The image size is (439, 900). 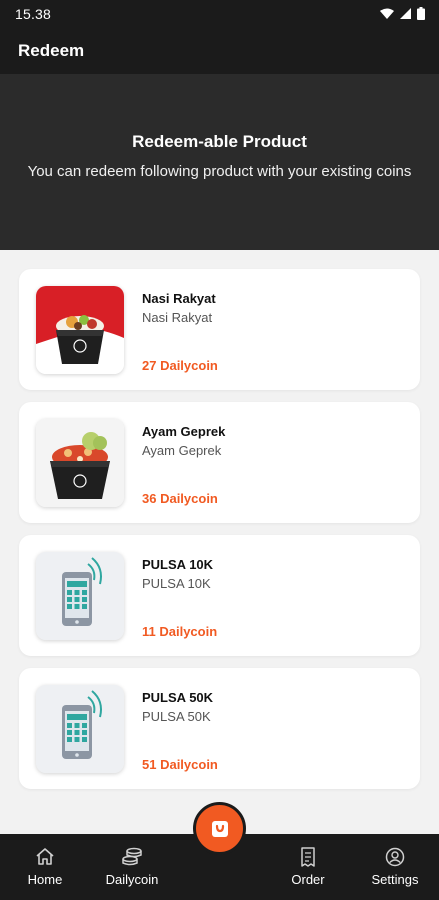 What do you see at coordinates (219, 50) in the screenshot?
I see `app-bar: Redeem` at bounding box center [219, 50].